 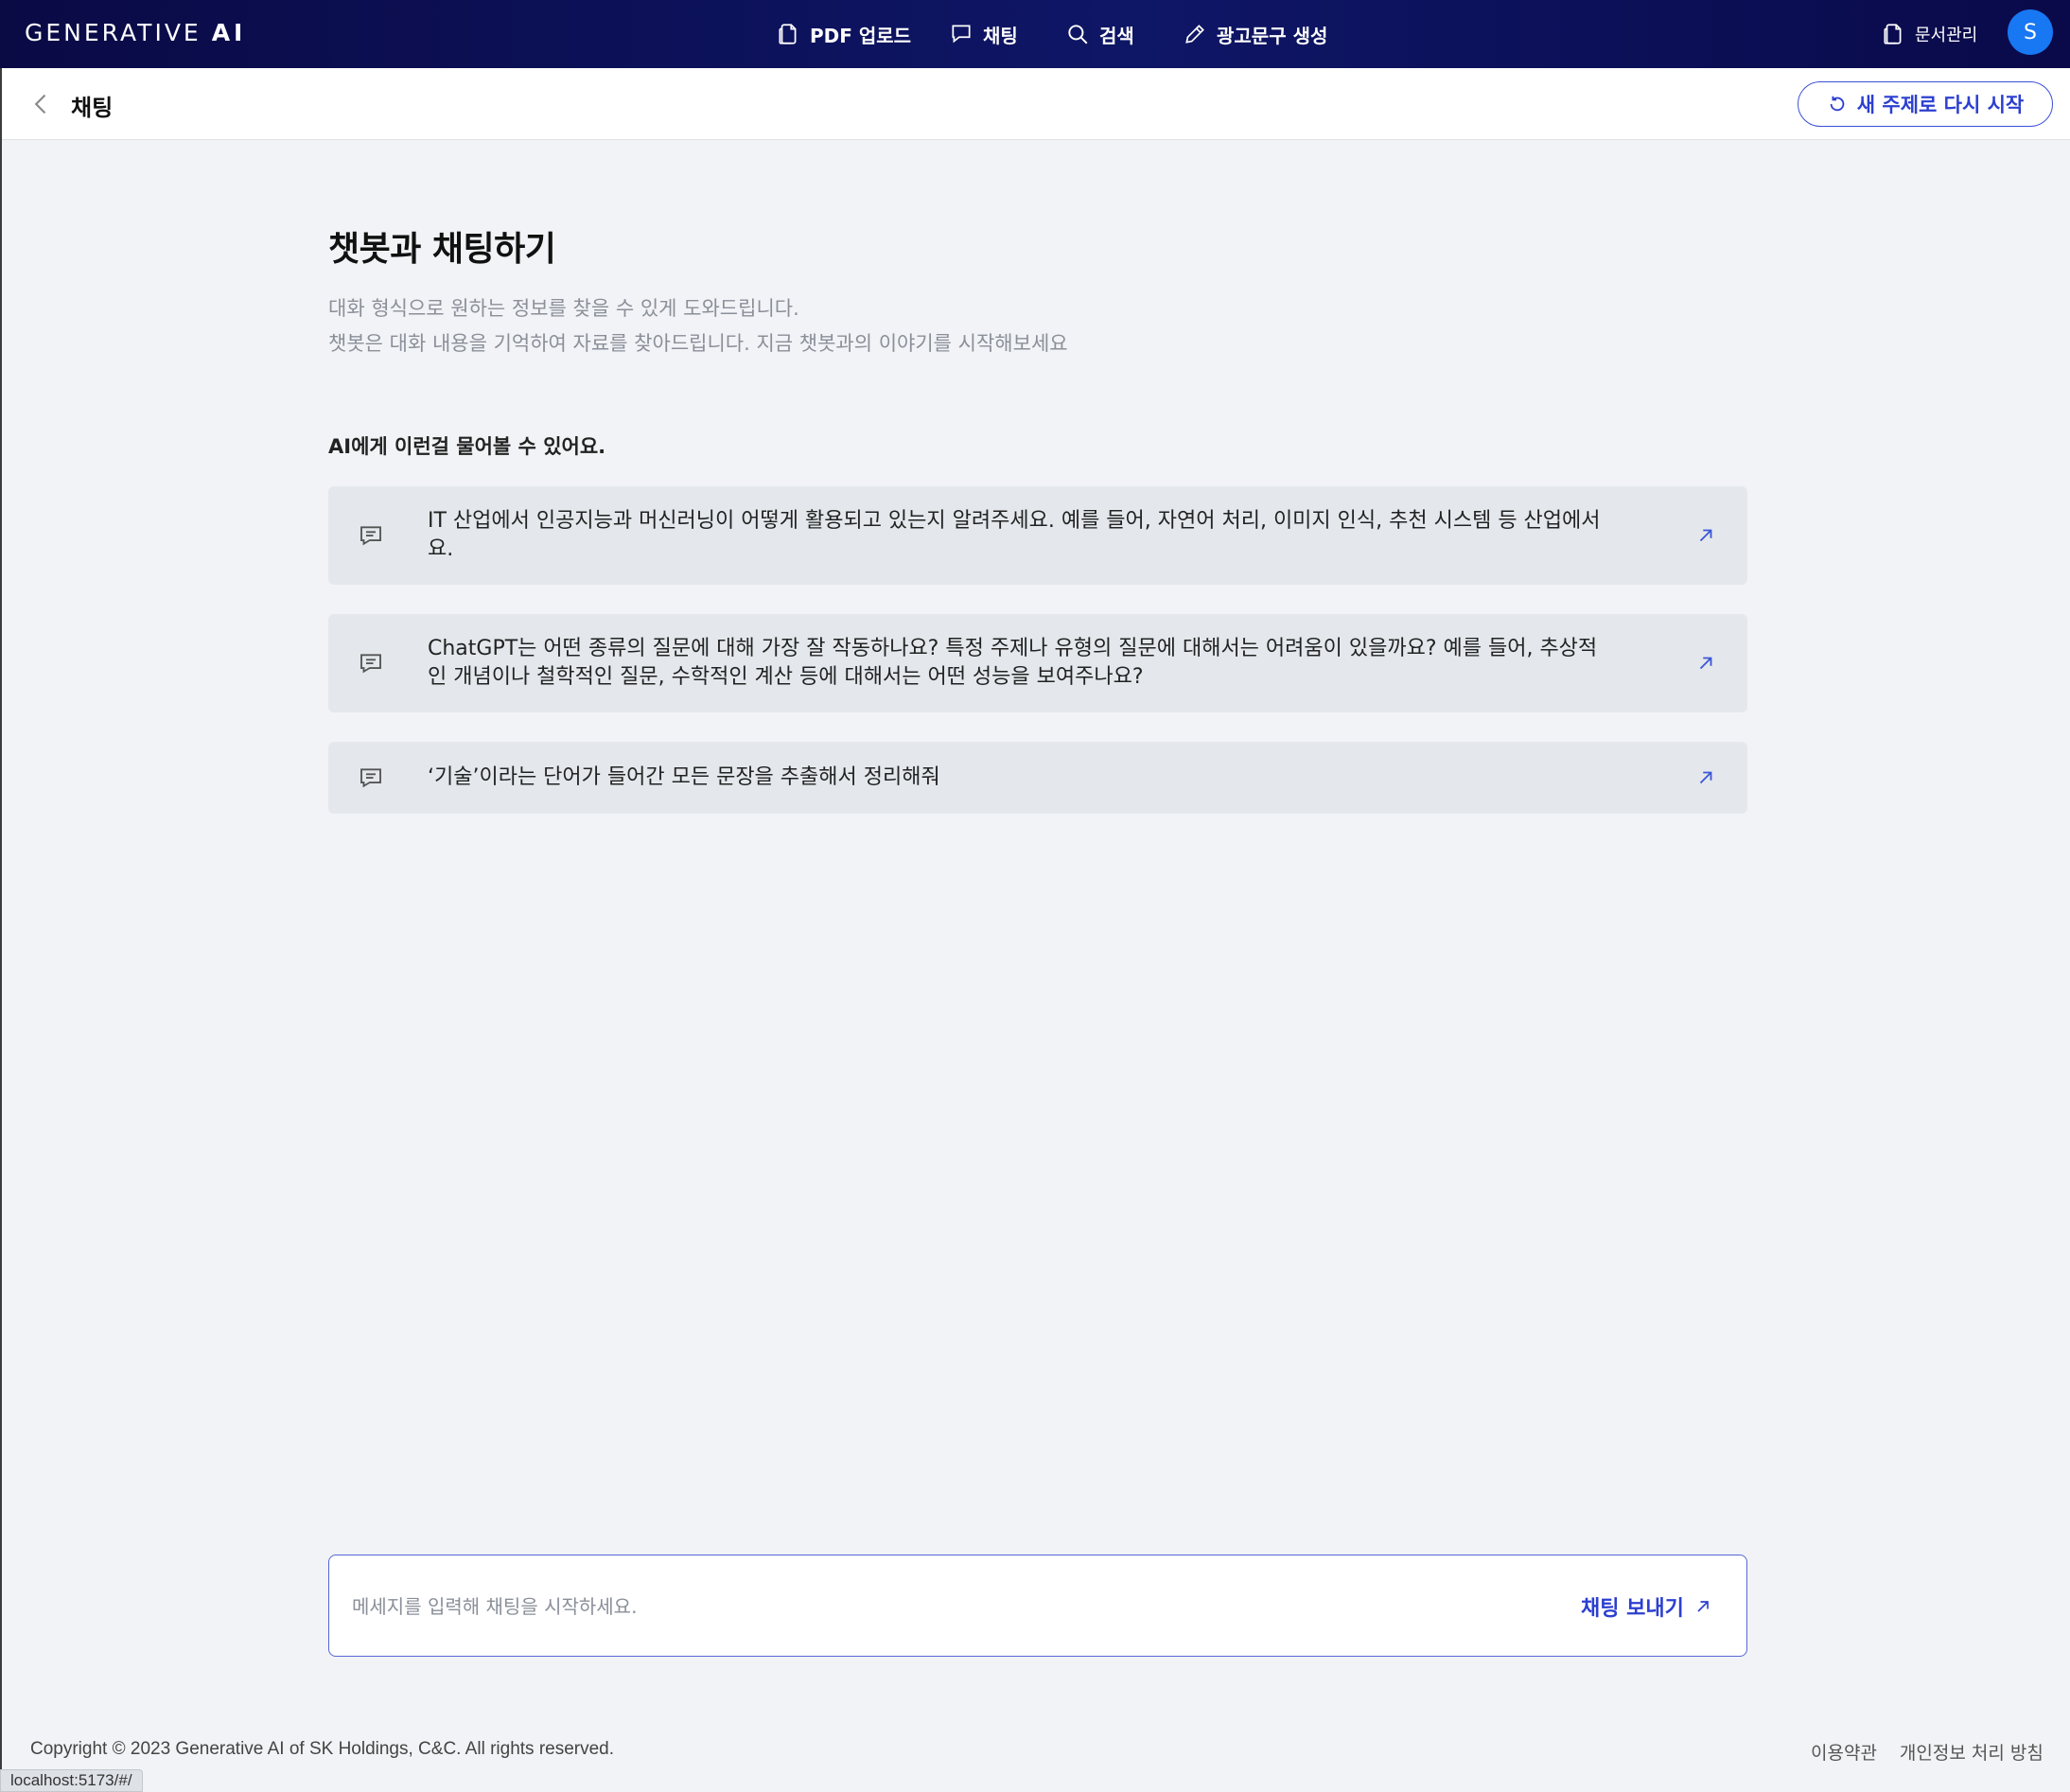 I want to click on suggestions-heading: AI에게 이런걸 물어볼 수 있어요., so click(x=467, y=446).